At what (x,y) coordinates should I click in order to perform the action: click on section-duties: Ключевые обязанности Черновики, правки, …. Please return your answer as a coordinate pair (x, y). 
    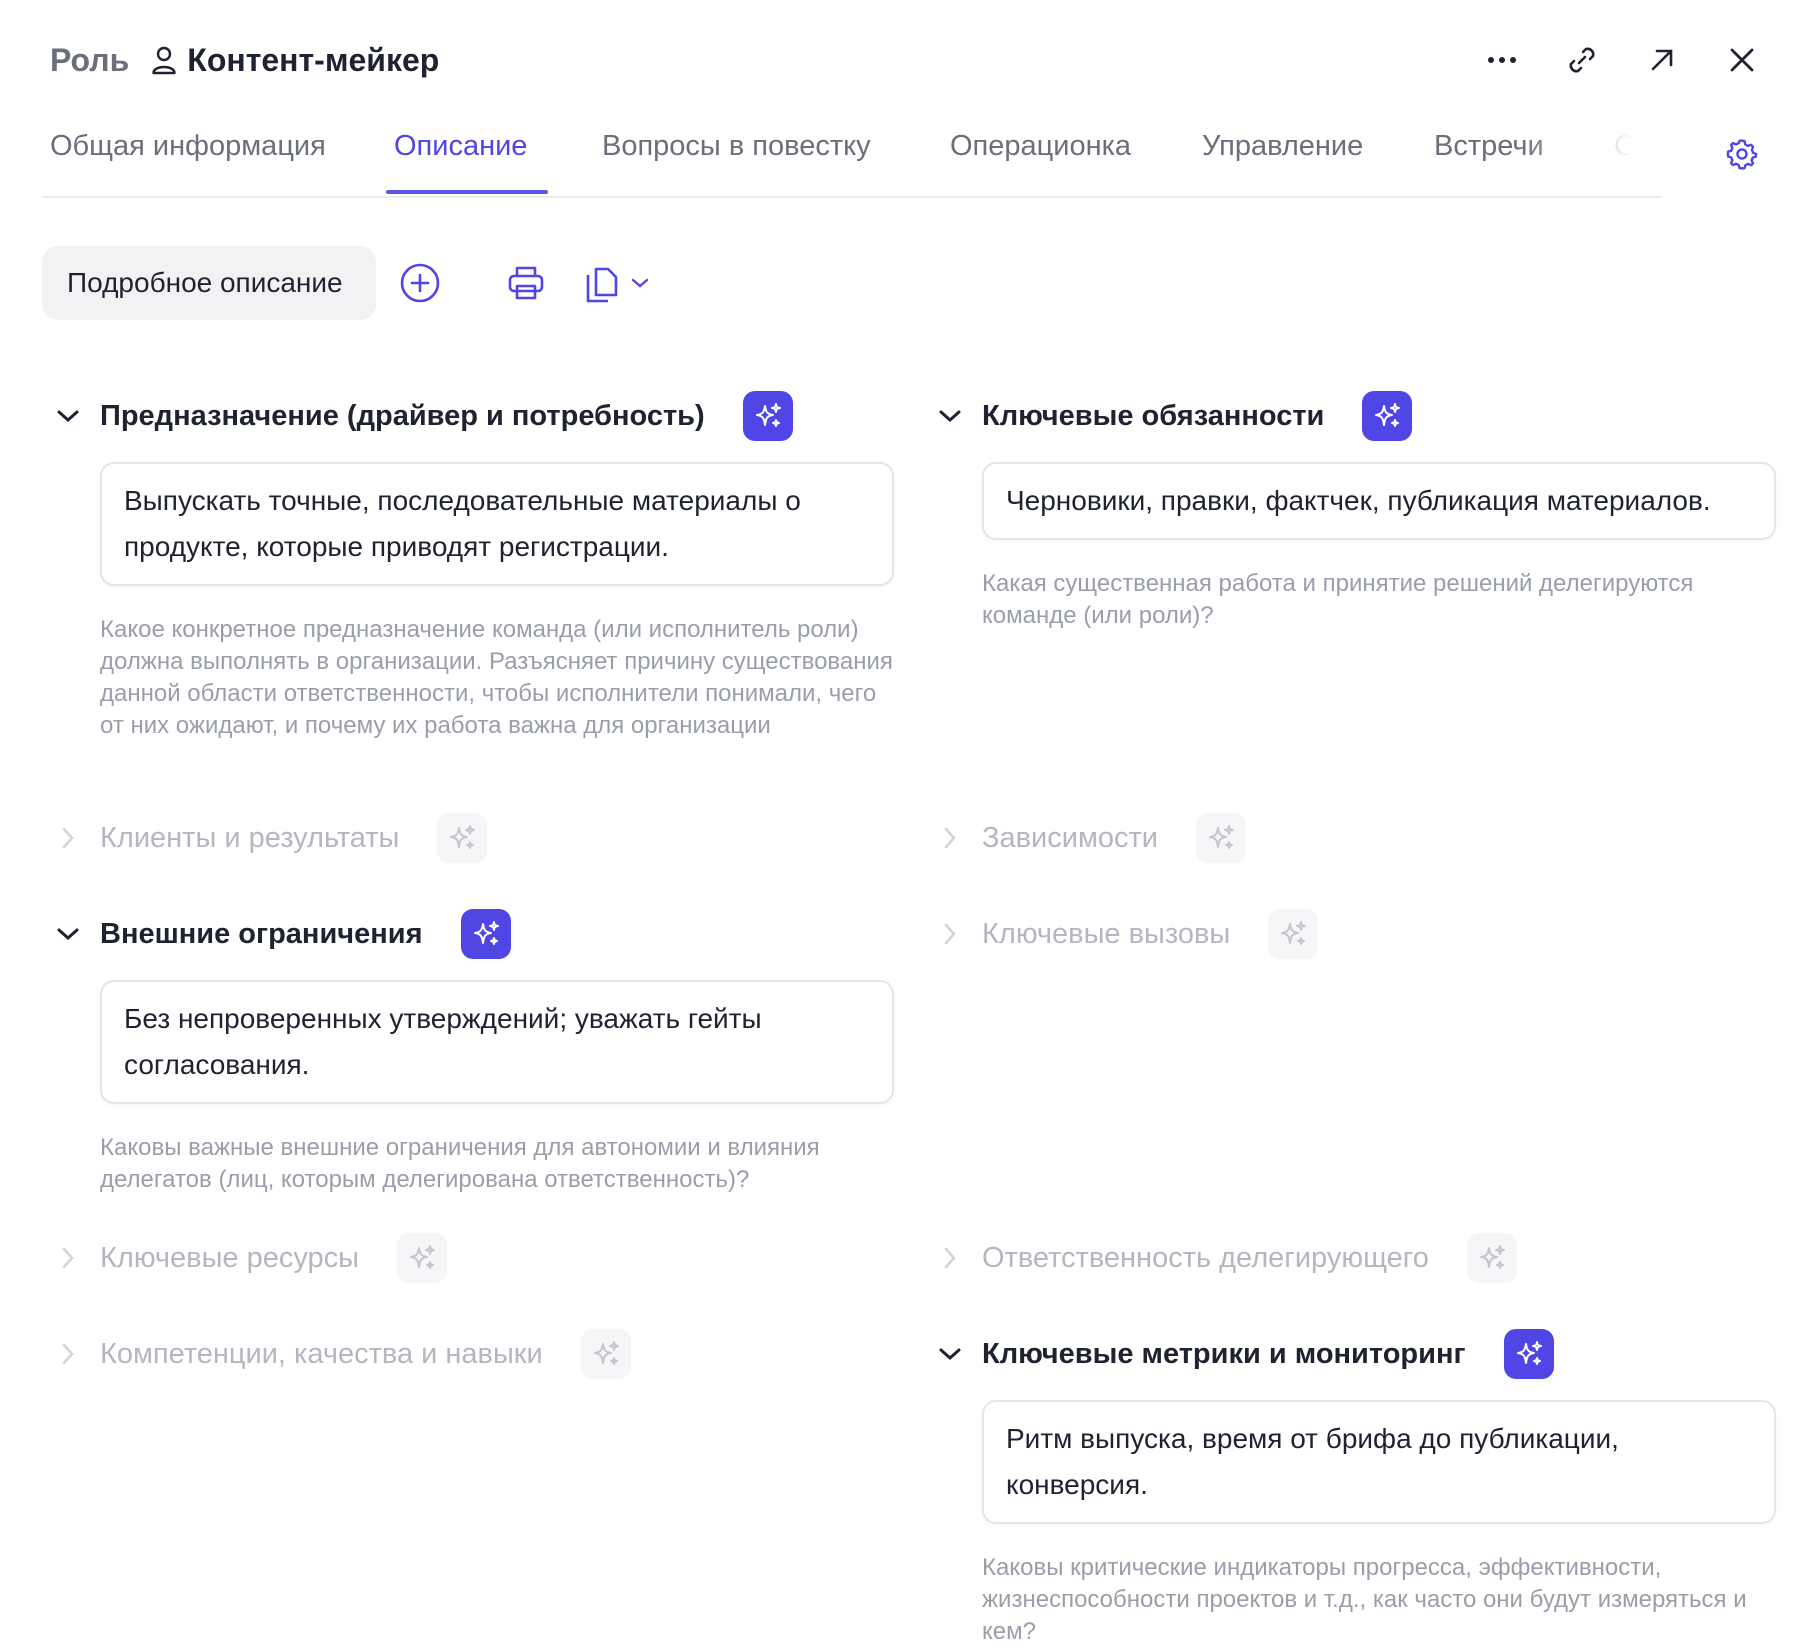
    Looking at the image, I should click on (1354, 511).